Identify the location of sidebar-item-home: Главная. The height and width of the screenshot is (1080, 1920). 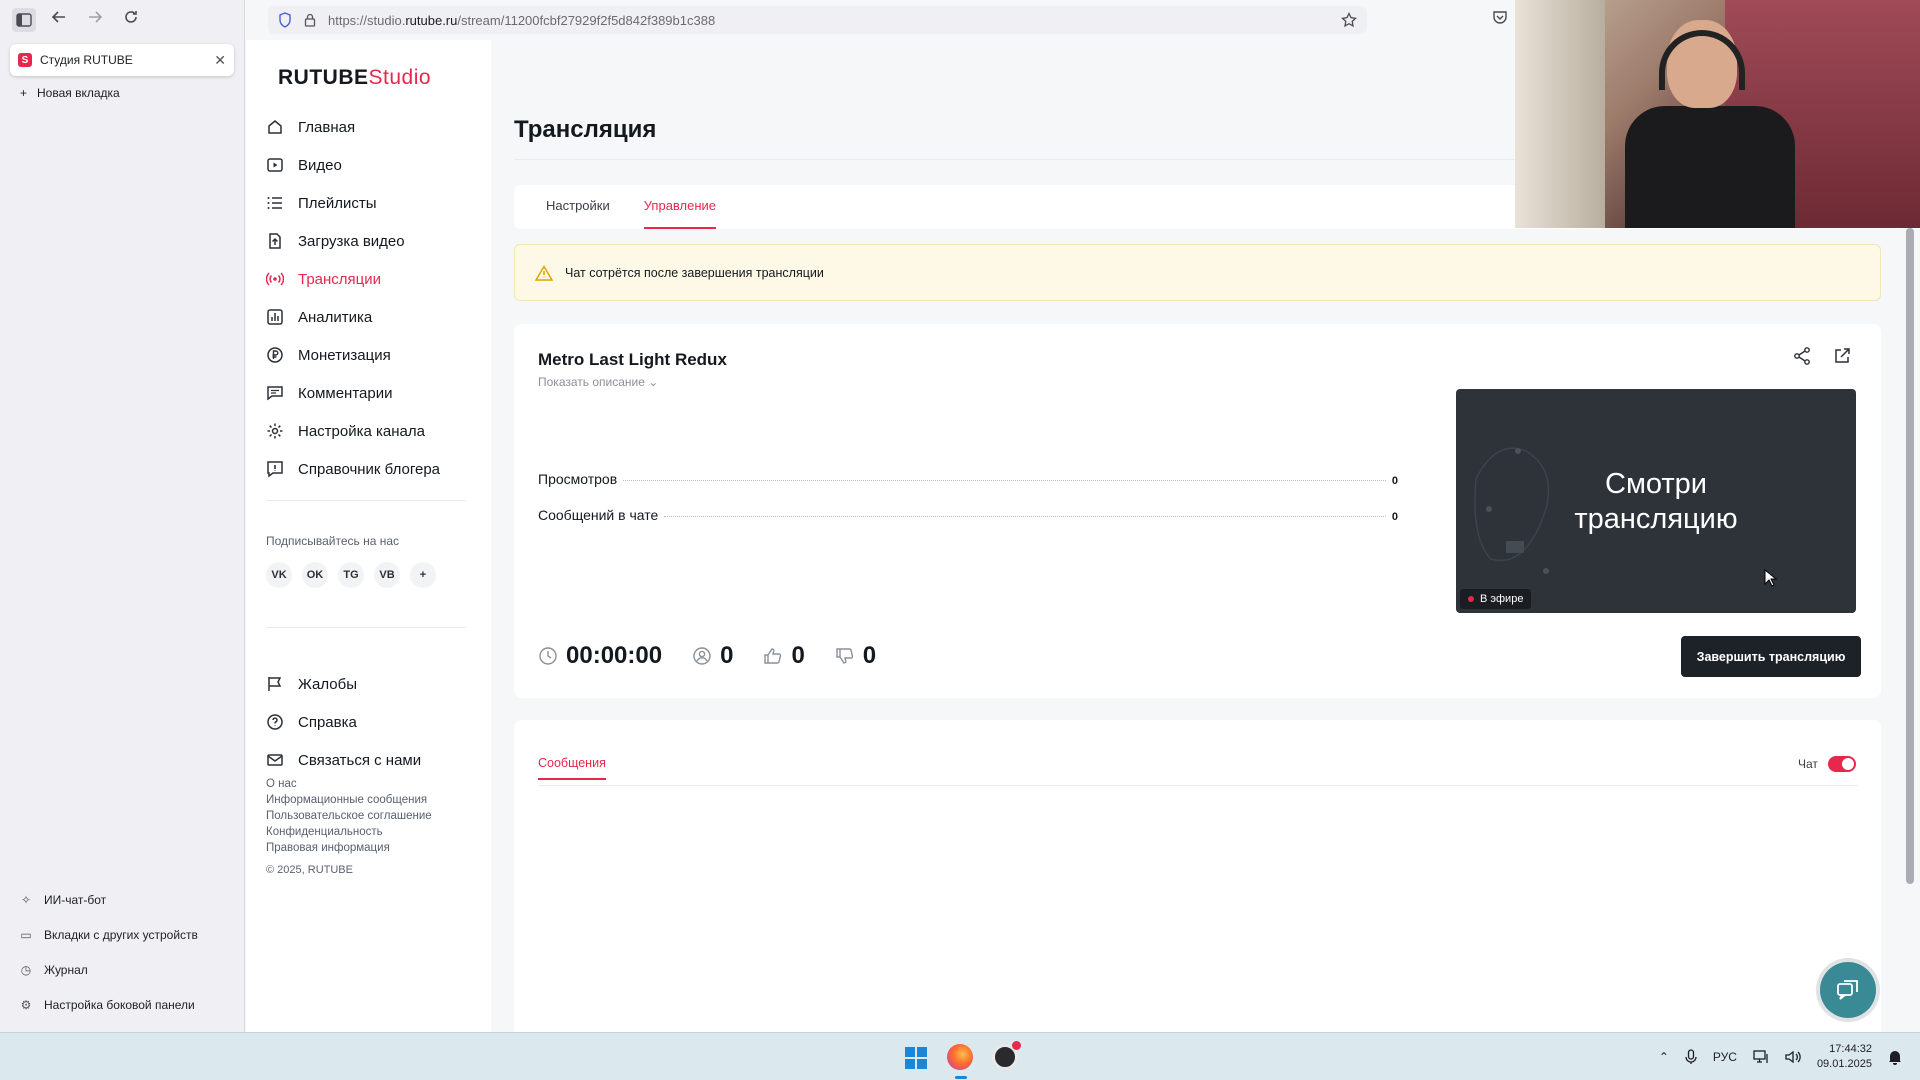
(366, 127).